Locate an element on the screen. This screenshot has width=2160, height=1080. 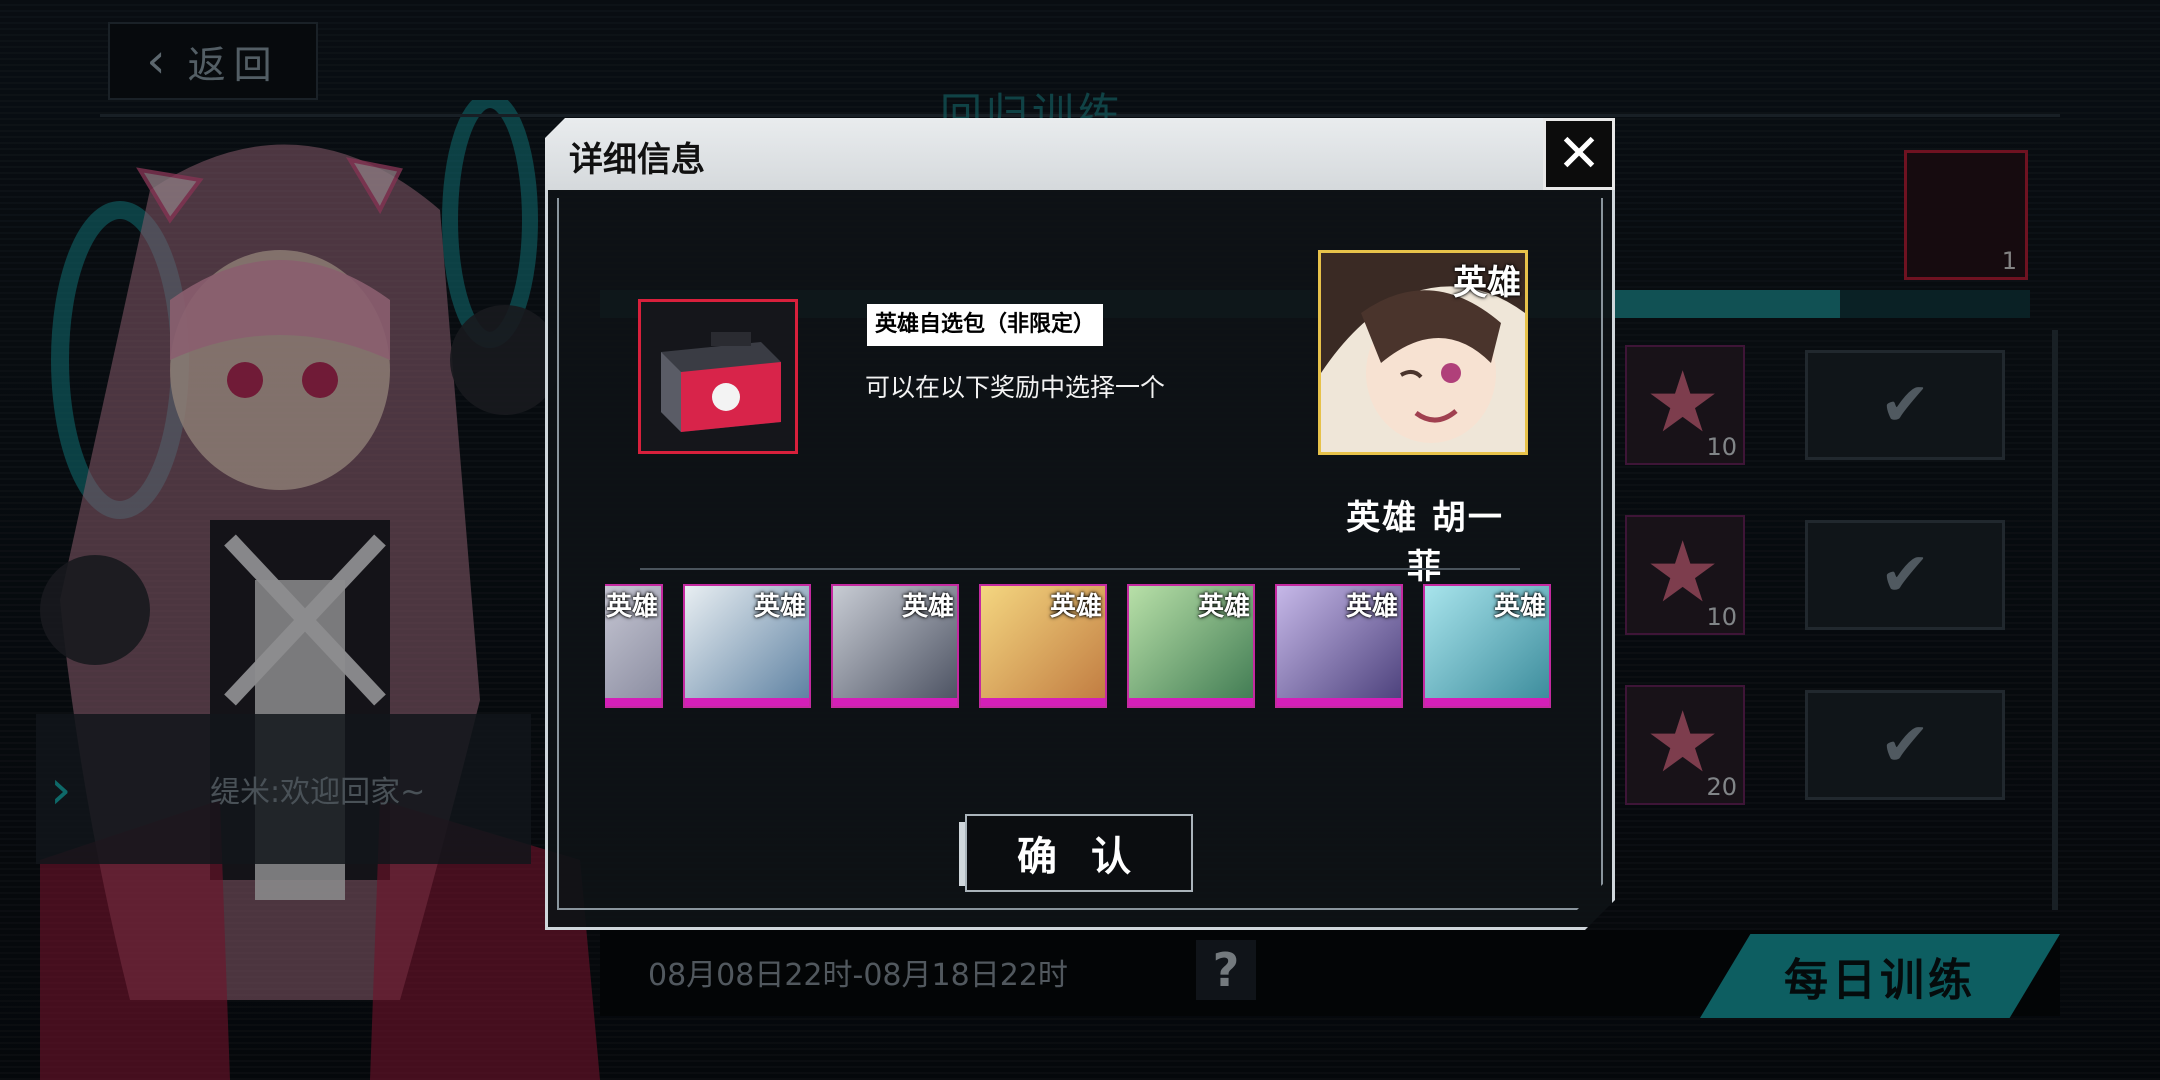
selected-hero-portrait: 英雄 is located at coordinates (1423, 352).